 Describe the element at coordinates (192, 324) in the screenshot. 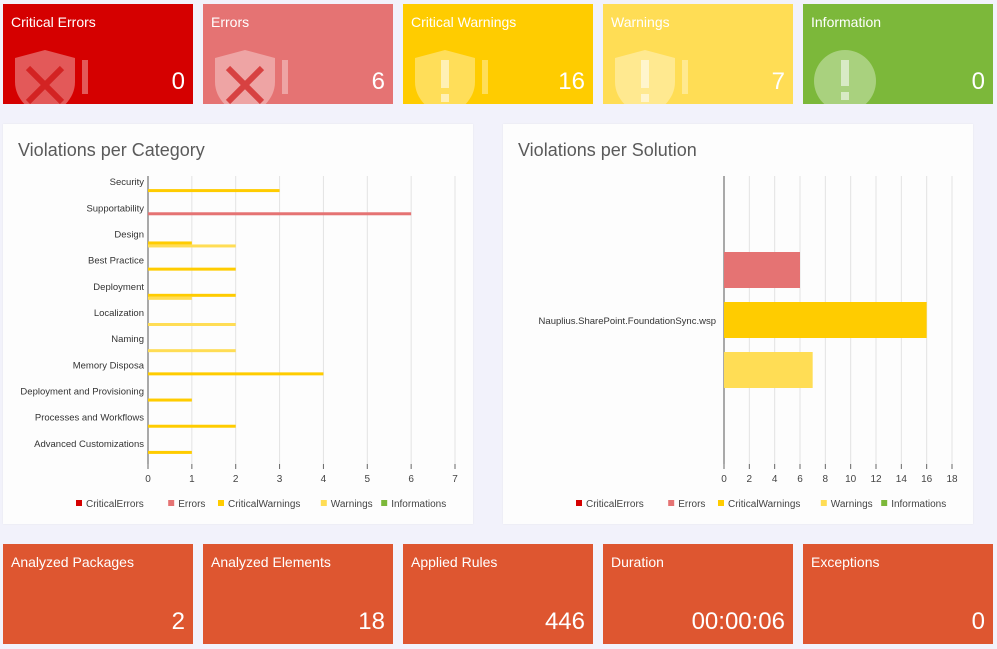

I see `bar-localization-warnings` at that location.